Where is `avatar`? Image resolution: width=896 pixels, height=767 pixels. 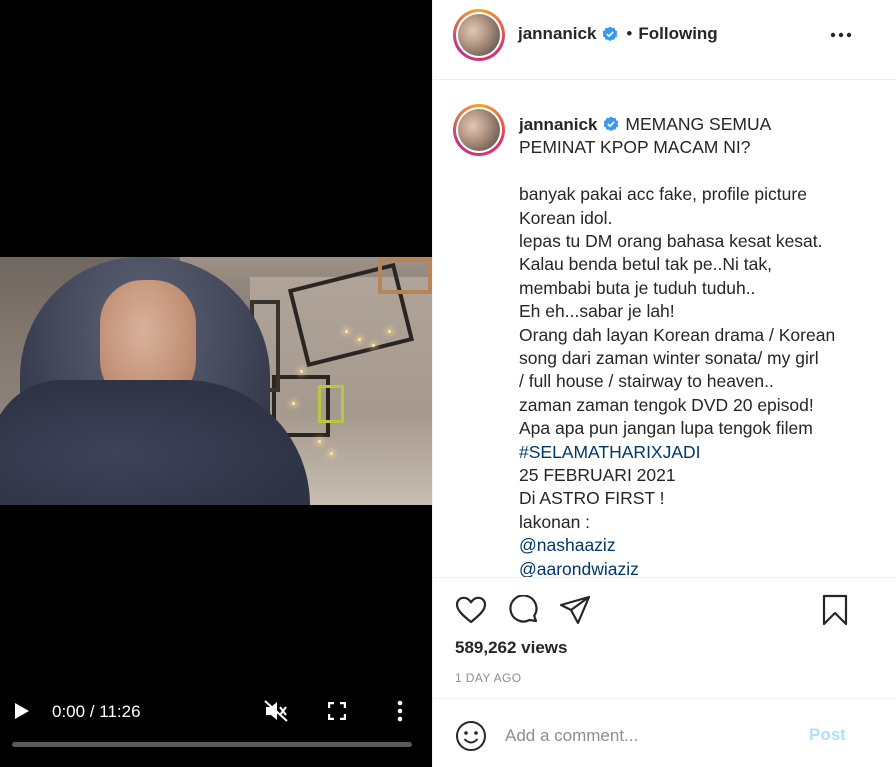
avatar is located at coordinates (479, 35).